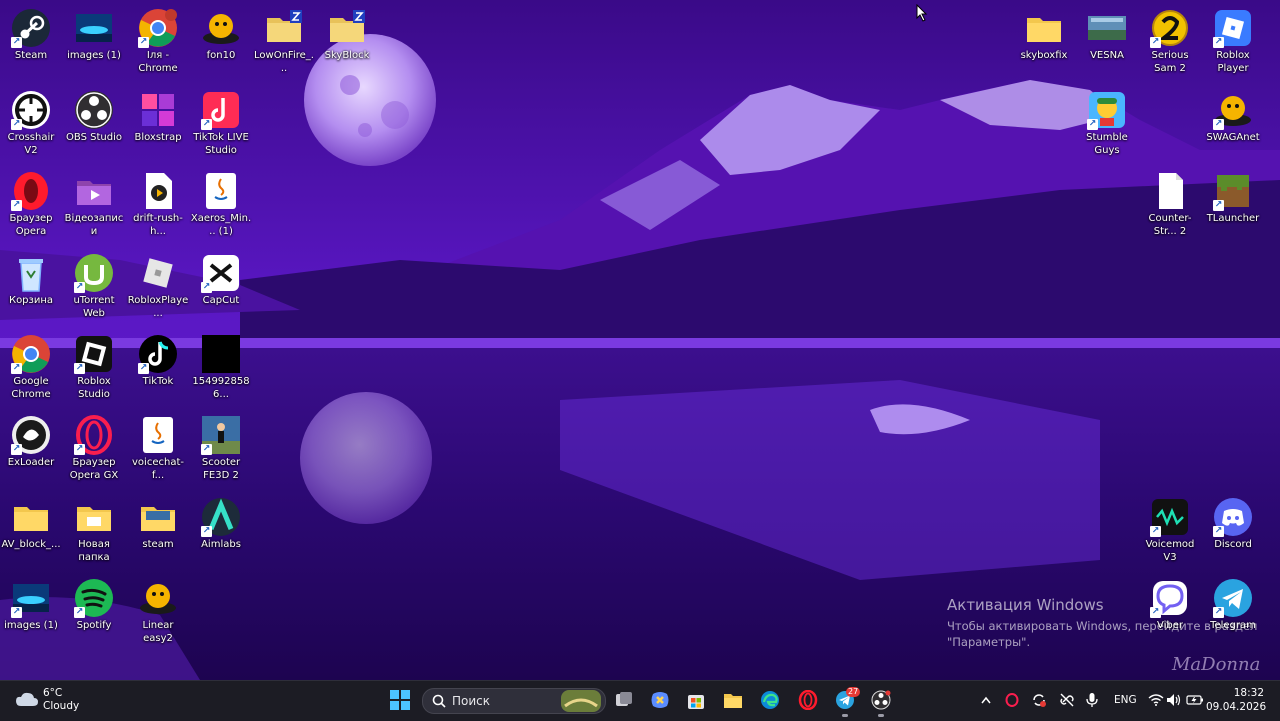 The width and height of the screenshot is (1280, 721). What do you see at coordinates (1195, 700) in the screenshot?
I see `tray-battery` at bounding box center [1195, 700].